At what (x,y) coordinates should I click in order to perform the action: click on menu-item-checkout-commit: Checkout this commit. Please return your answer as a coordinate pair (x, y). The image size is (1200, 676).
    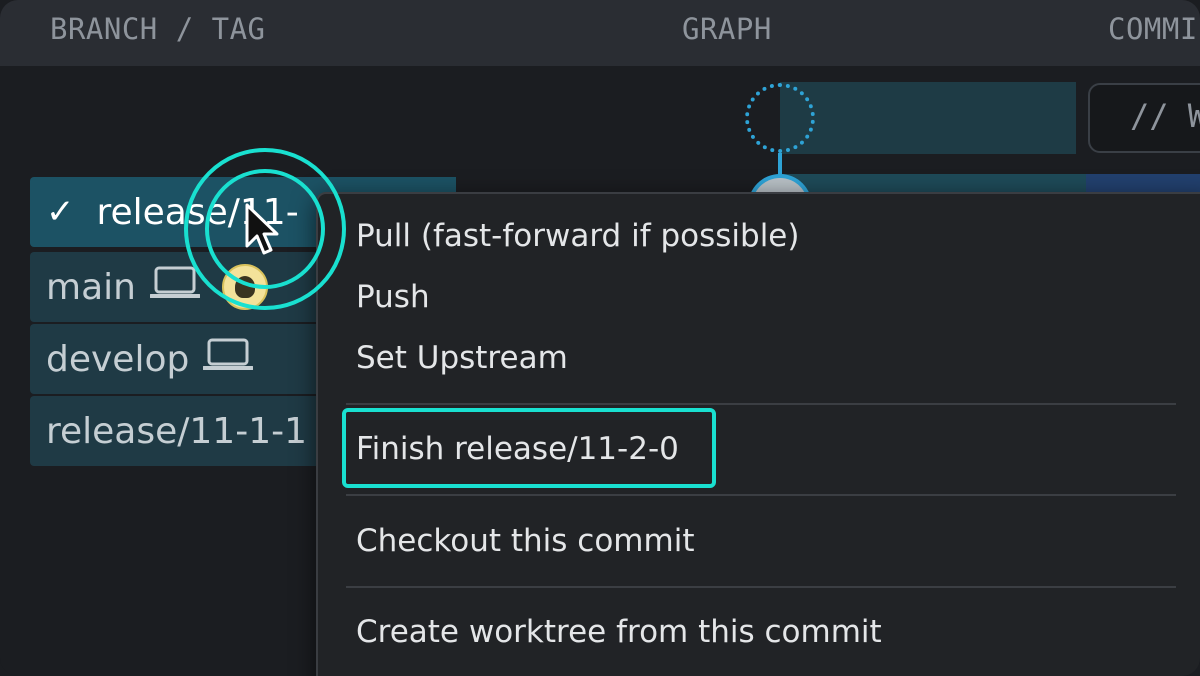
    Looking at the image, I should click on (525, 541).